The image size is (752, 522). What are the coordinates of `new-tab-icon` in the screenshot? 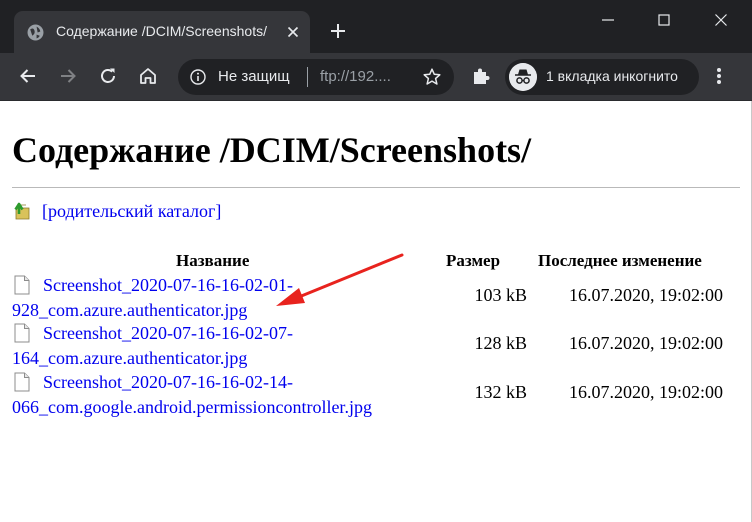 It's located at (338, 31).